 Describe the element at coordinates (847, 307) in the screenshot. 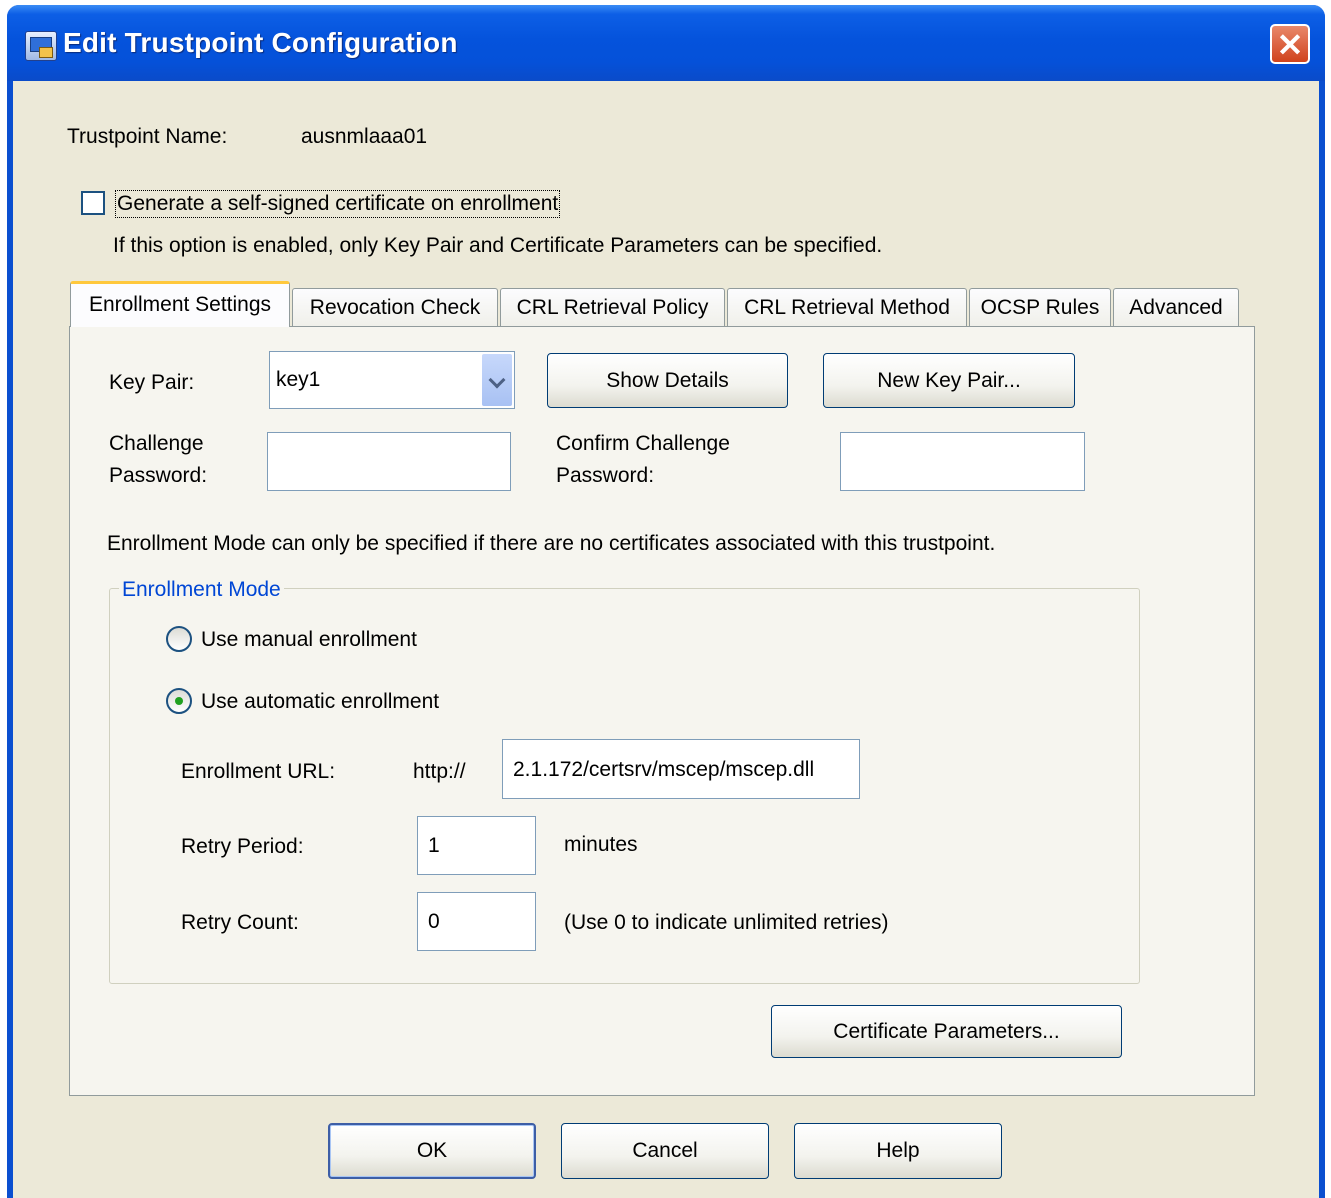

I see `tab-crl-retrieval-method: CRL Retrieval Method` at that location.